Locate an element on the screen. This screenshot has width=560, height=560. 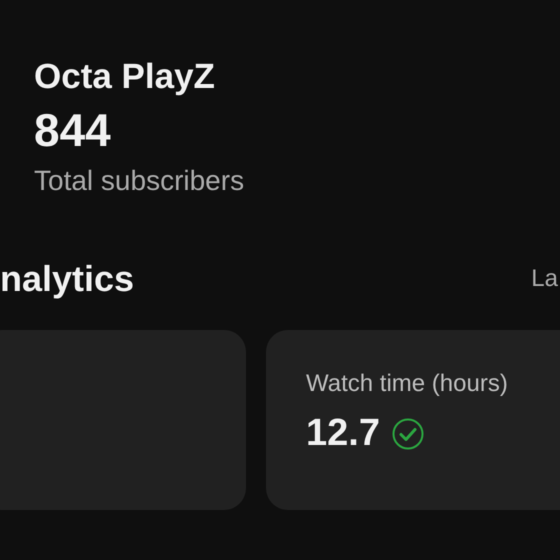
metric-value: 12.7 is located at coordinates (343, 433).